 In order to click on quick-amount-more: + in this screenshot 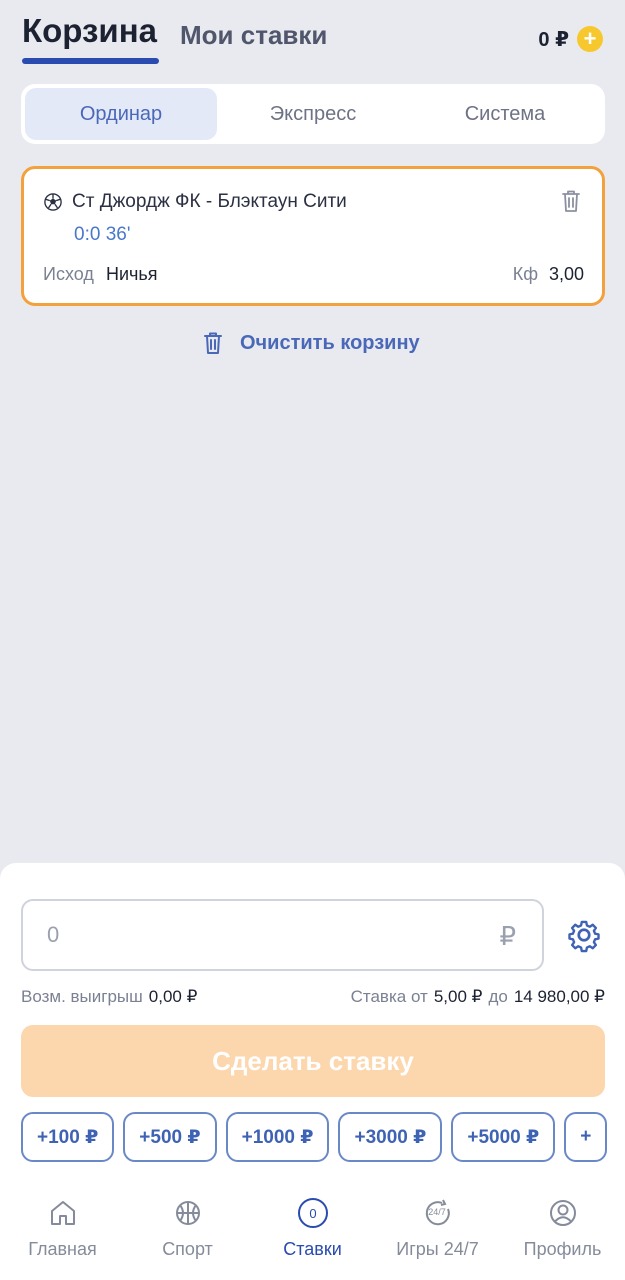, I will do `click(586, 1137)`.